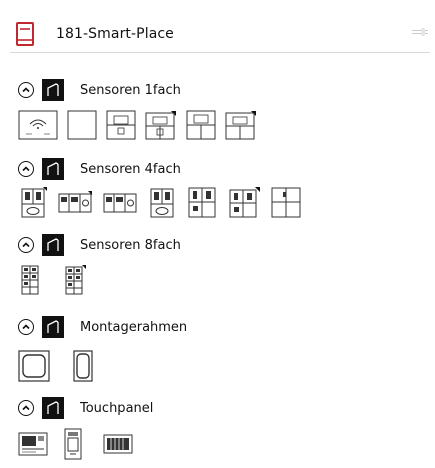 This screenshot has height=468, width=435. Describe the element at coordinates (420, 33) in the screenshot. I see `grip-icon` at that location.